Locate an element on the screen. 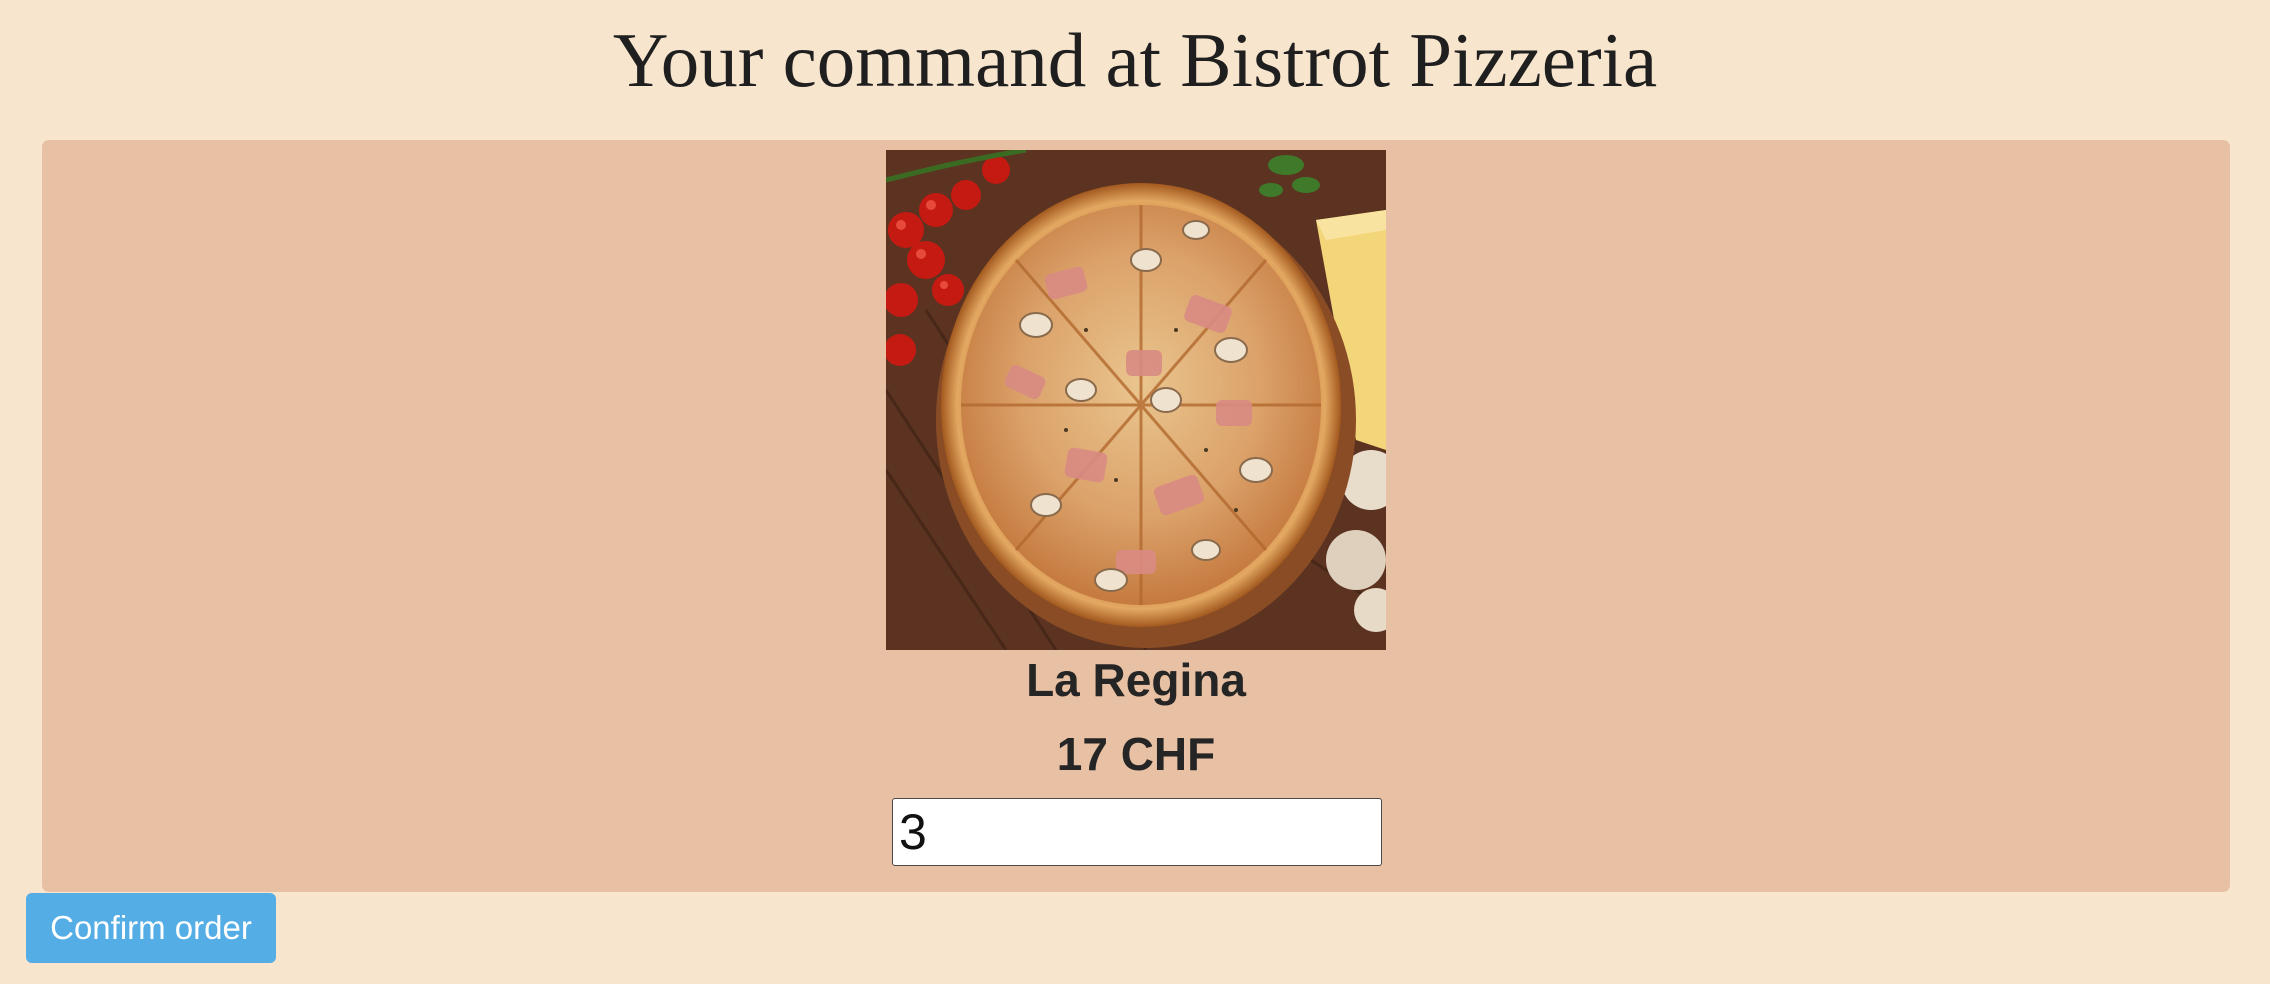 The width and height of the screenshot is (2270, 984). quantity-input is located at coordinates (1137, 832).